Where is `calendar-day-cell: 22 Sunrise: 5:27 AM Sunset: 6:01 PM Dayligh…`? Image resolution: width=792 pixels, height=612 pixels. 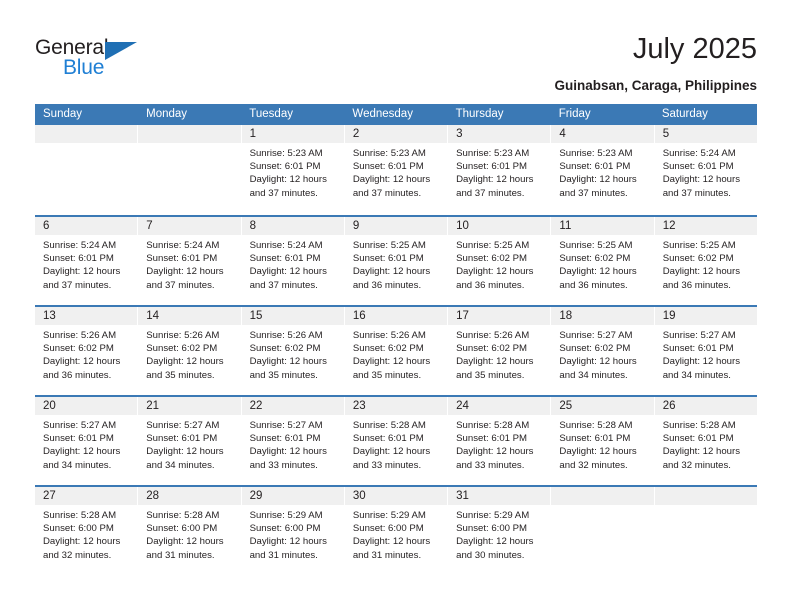
calendar-day-cell: 22 Sunrise: 5:27 AM Sunset: 6:01 PM Dayligh… is located at coordinates (293, 441).